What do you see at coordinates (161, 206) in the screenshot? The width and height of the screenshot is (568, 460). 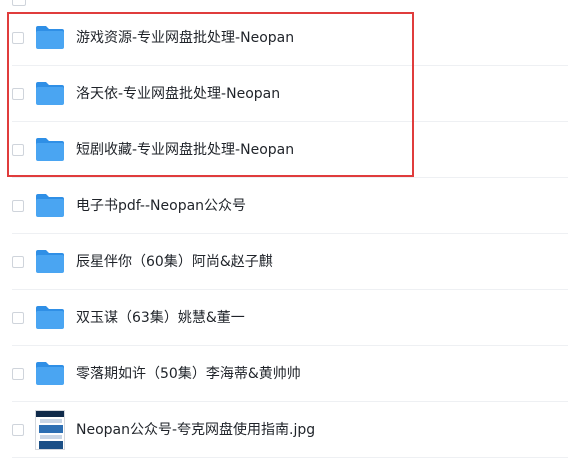 I see `file-name: 电子书pdf--Neopan公众号` at bounding box center [161, 206].